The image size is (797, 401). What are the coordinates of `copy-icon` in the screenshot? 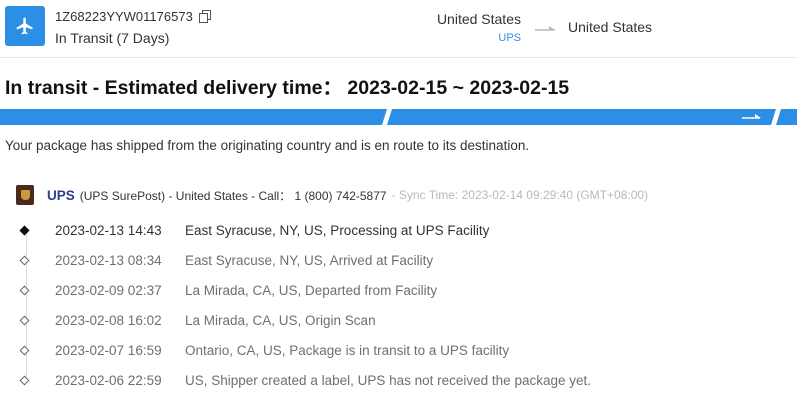 It's located at (204, 16).